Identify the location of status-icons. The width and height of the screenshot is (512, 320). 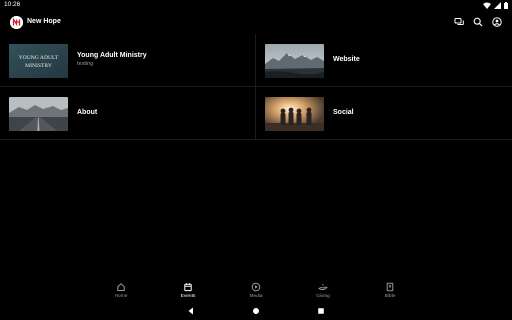
(495, 5).